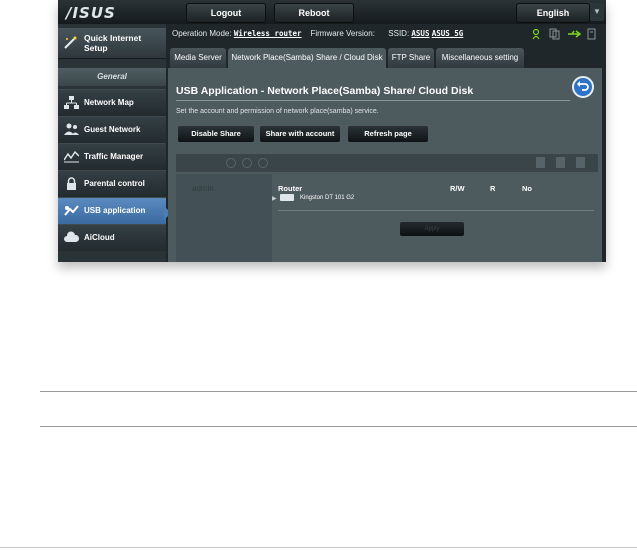 This screenshot has height=550, width=637. Describe the element at coordinates (307, 58) in the screenshot. I see `tab-samba-share: Network Place(Samba) Share / Cloud Disk` at that location.